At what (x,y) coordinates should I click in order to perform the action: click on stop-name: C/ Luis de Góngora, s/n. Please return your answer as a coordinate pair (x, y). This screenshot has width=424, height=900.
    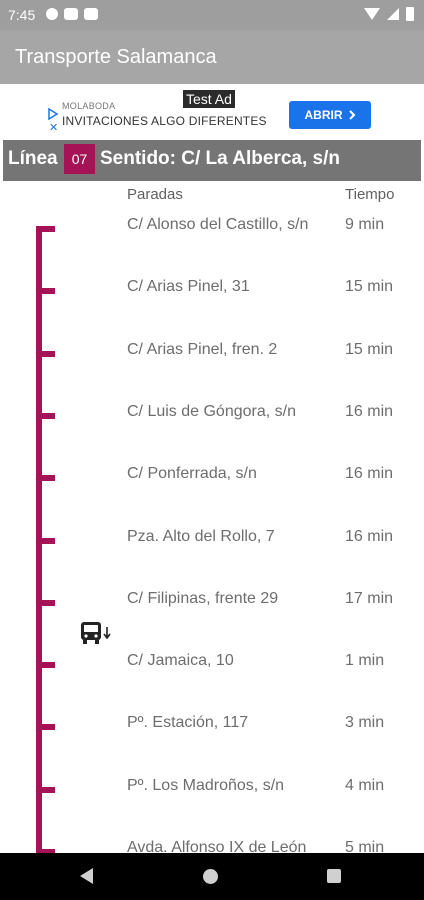
    Looking at the image, I should click on (211, 412).